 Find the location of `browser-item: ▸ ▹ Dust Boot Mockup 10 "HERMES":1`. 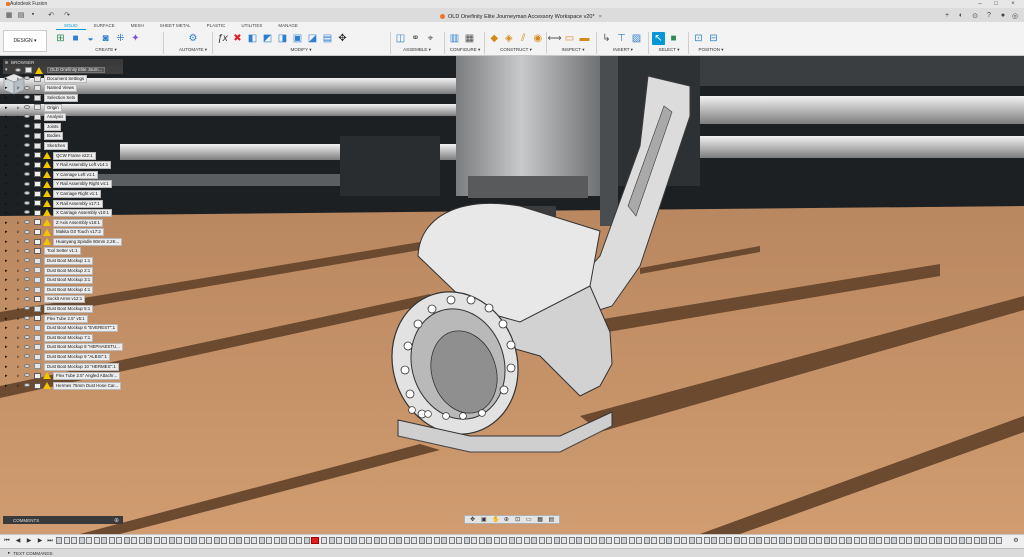

browser-item: ▸ ▹ Dust Boot Mockup 10 "HERMES":1 is located at coordinates (63, 367).